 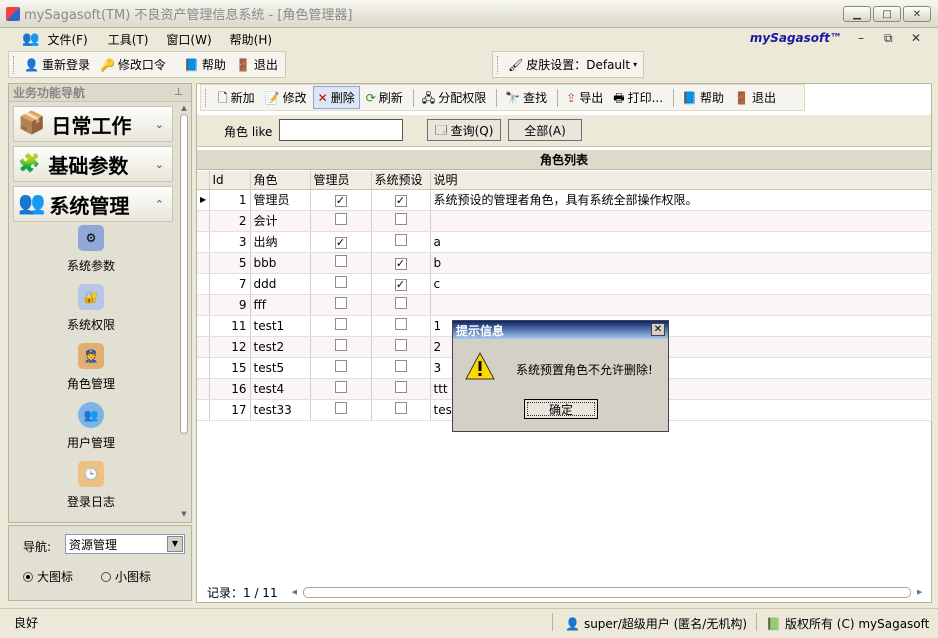 I want to click on exit-button: 🚪 退出, so click(x=257, y=64).